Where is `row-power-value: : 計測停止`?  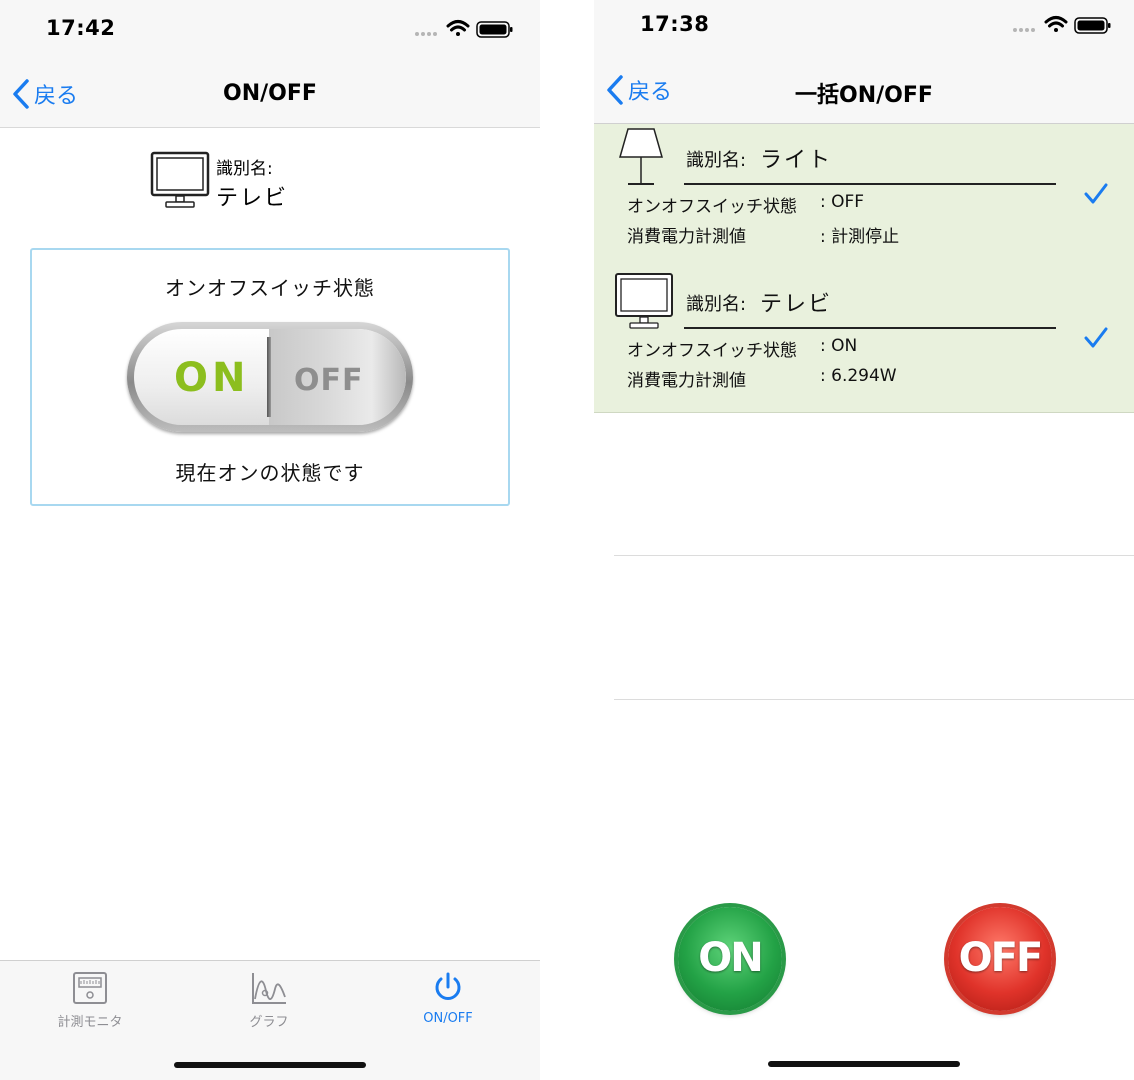
row-power-value: : 計測停止 is located at coordinates (860, 237).